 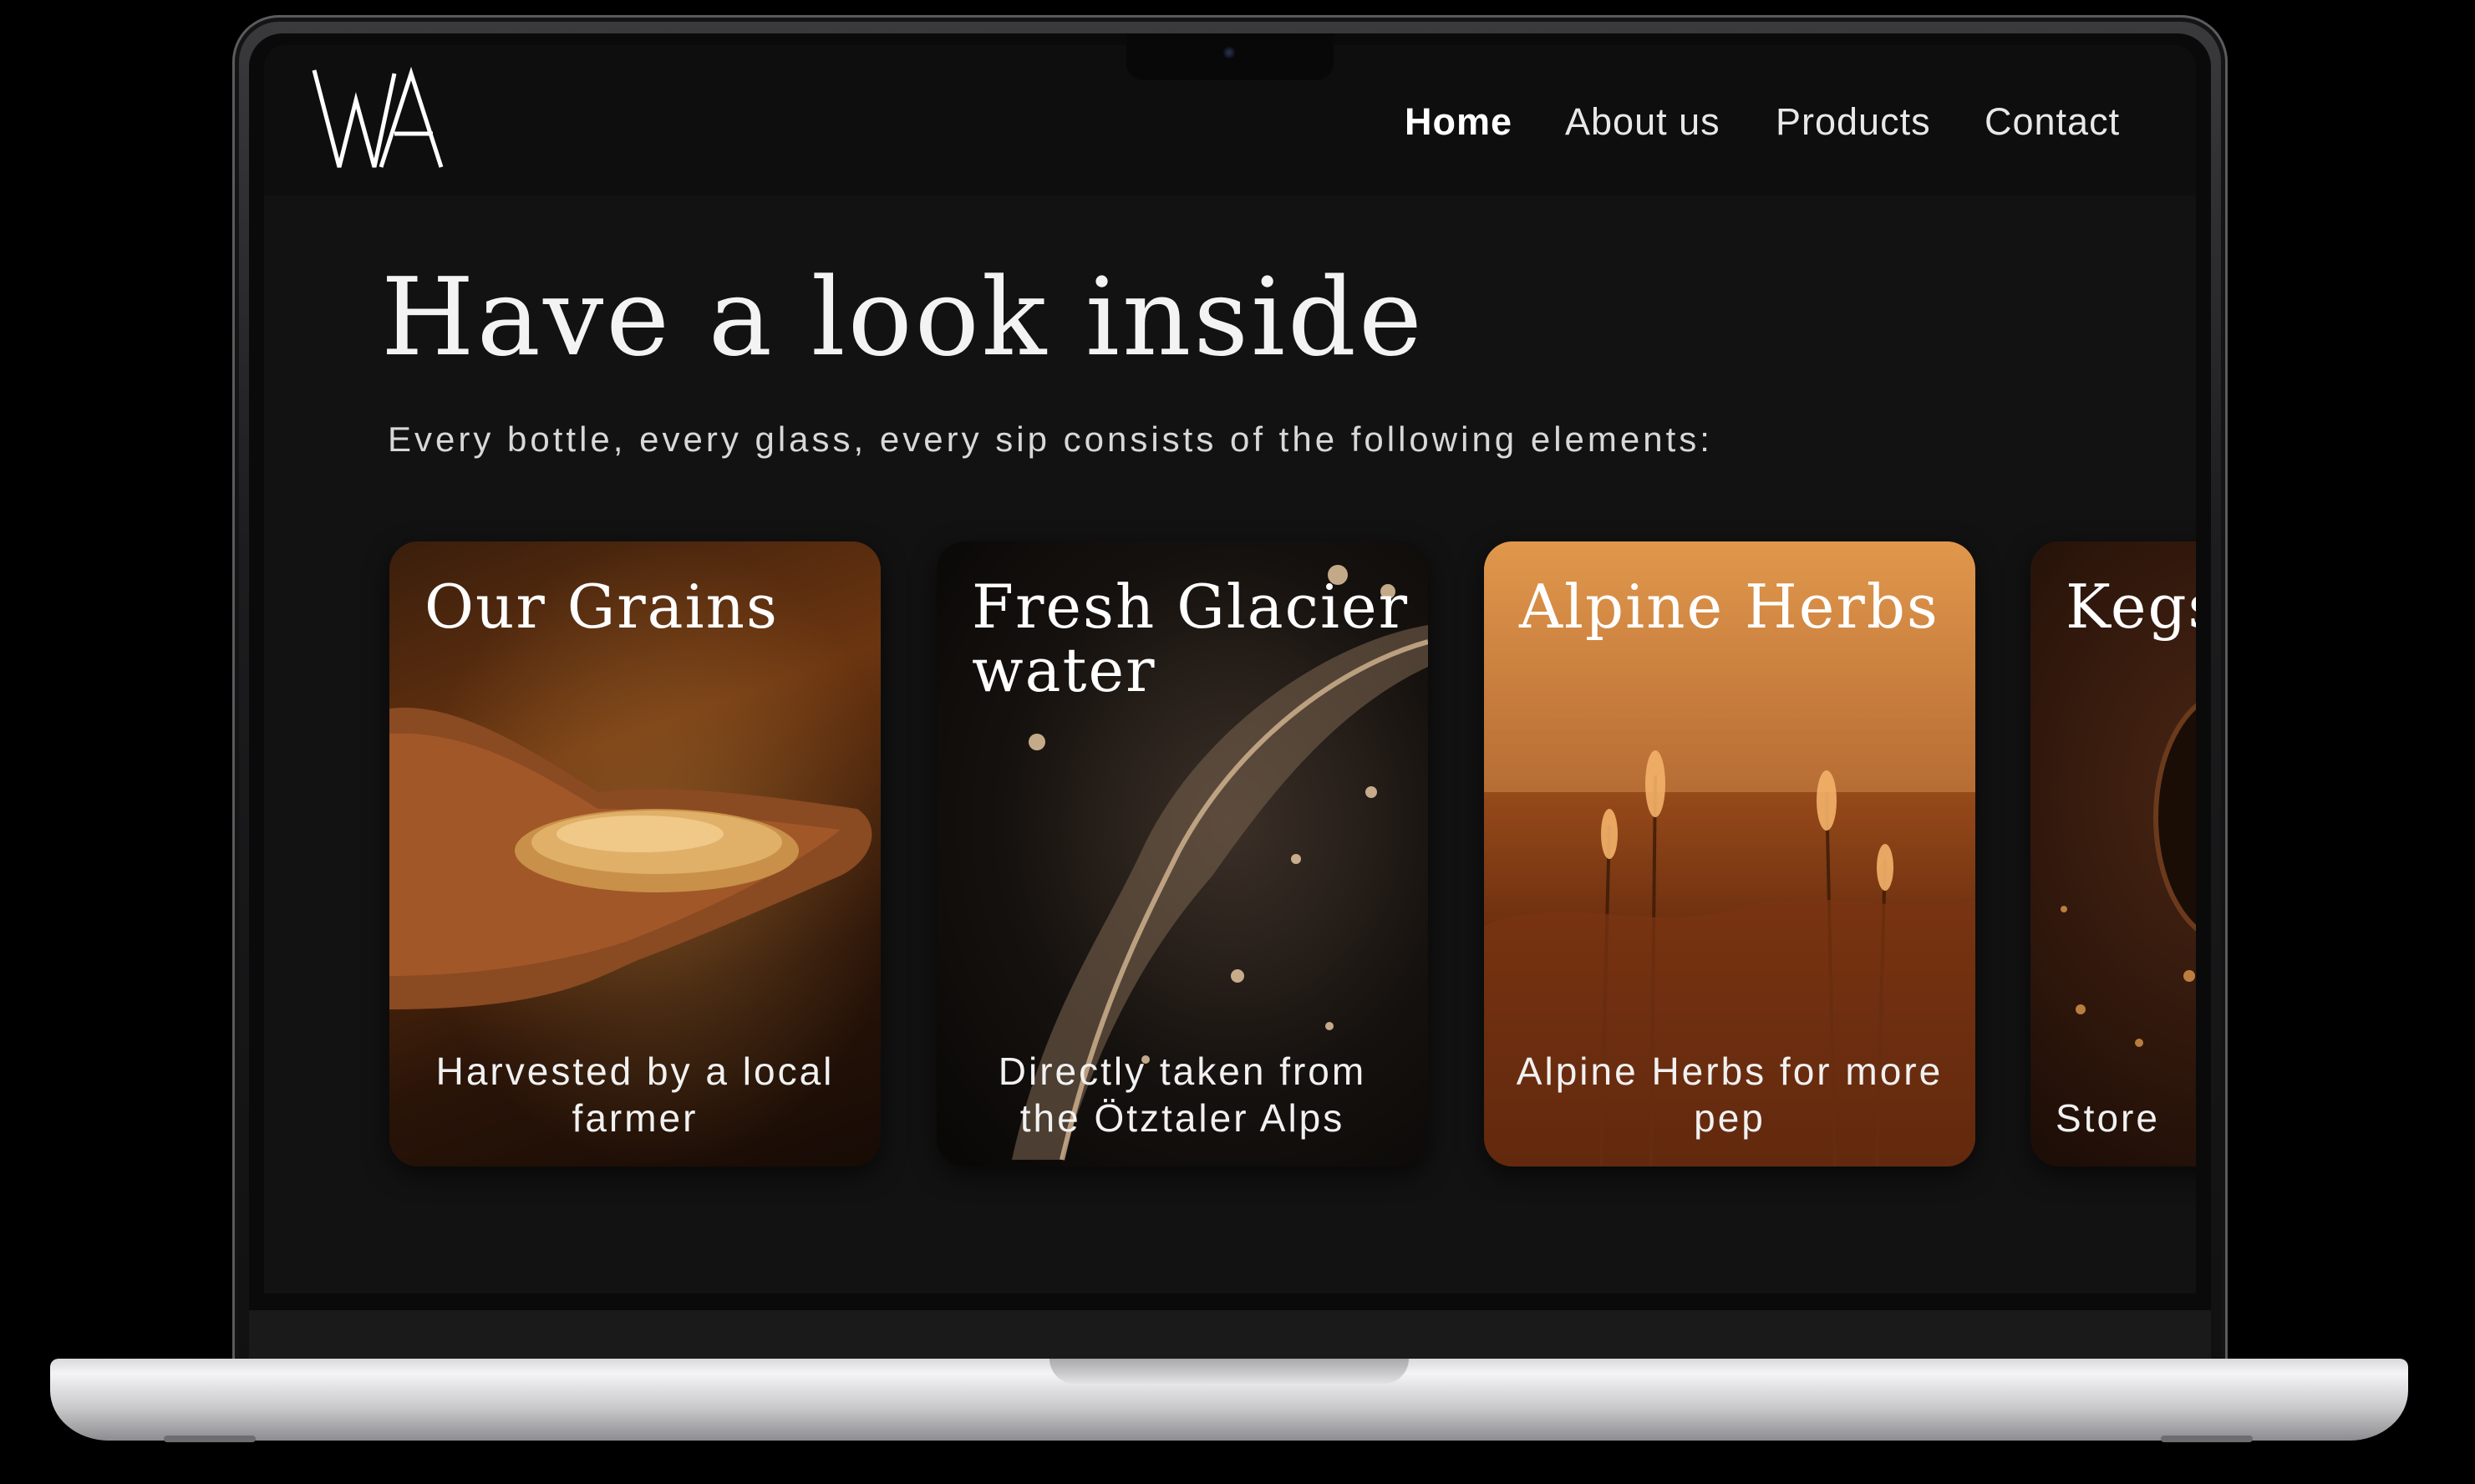 I want to click on nav-products: Products, so click(x=1853, y=122).